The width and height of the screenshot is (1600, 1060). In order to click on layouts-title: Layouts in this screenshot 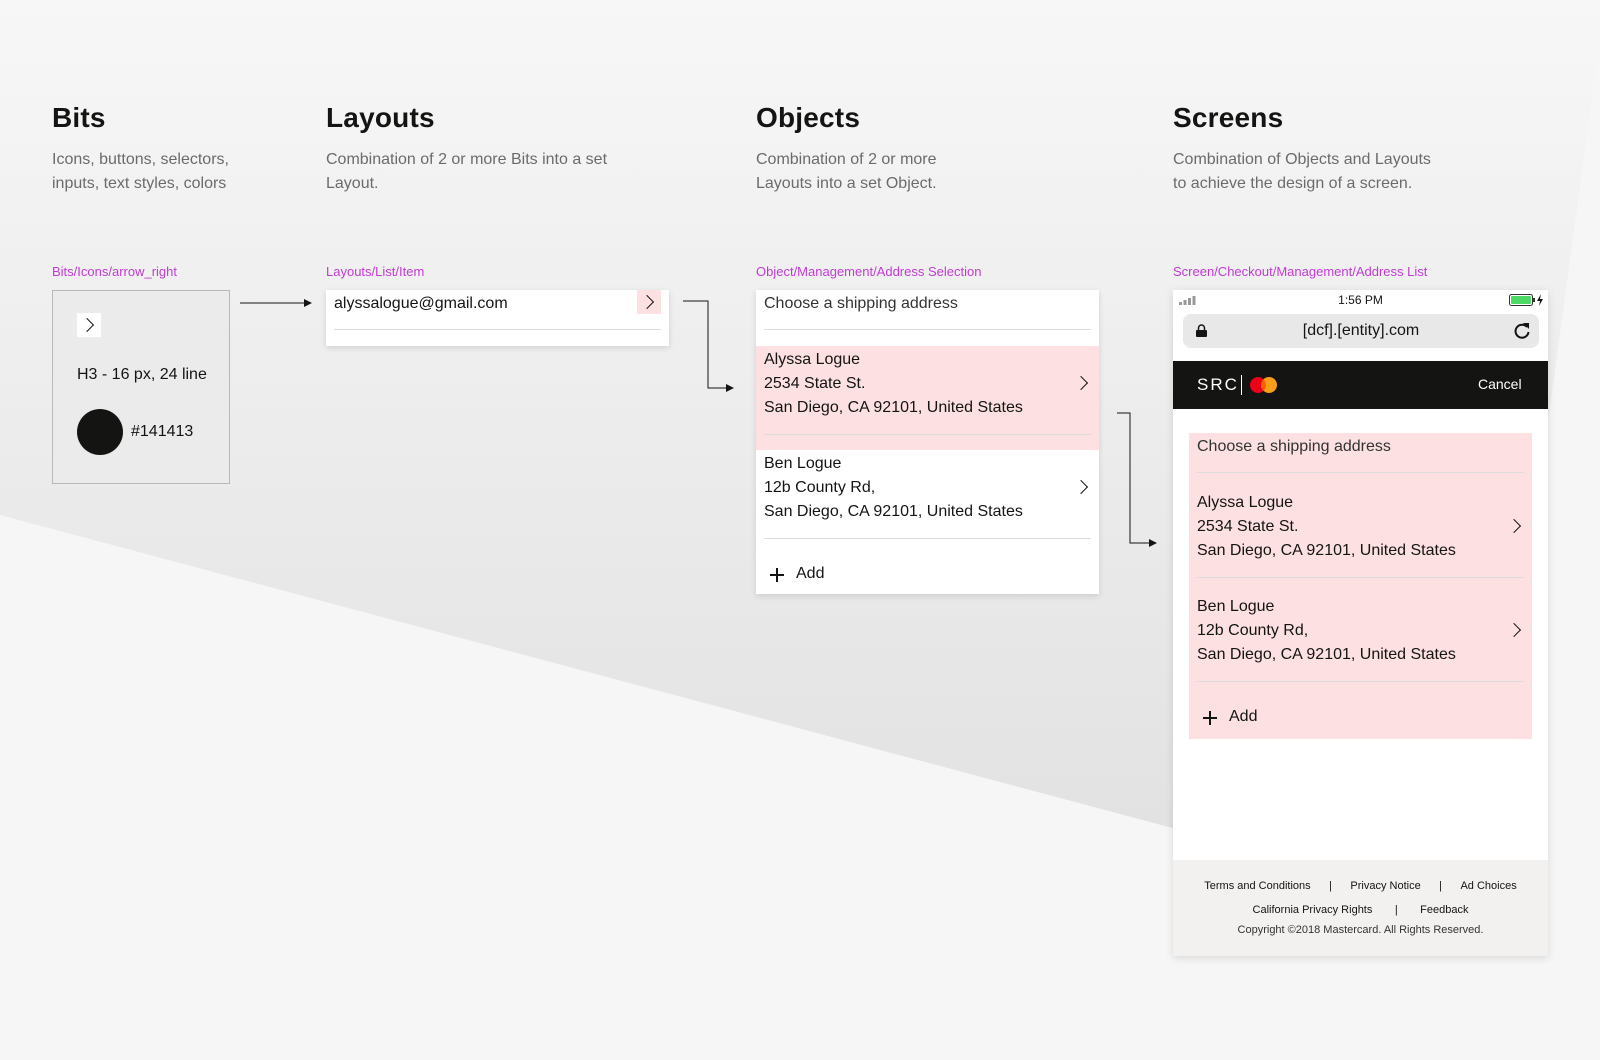, I will do `click(380, 117)`.